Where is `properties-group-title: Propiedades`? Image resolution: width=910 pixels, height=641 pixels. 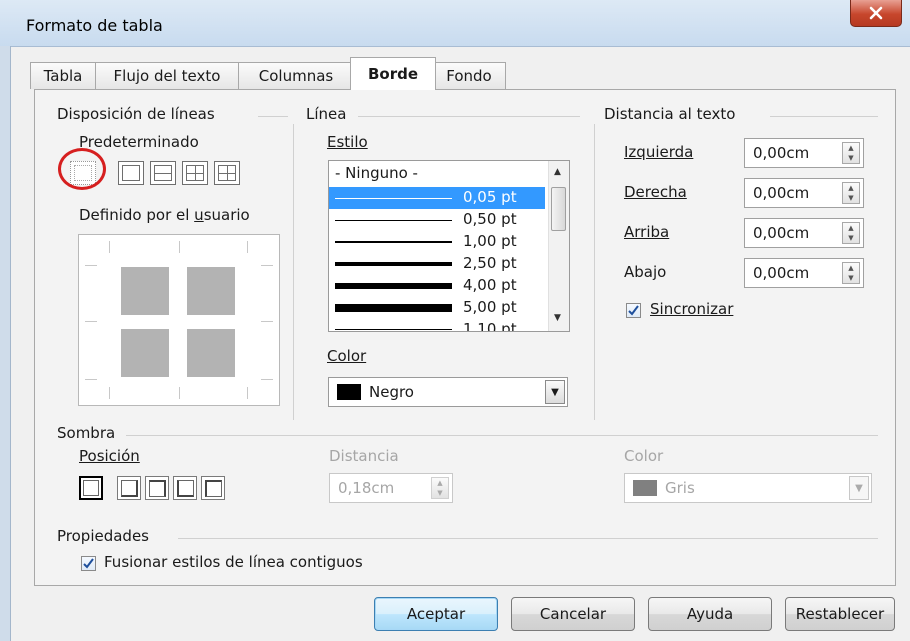 properties-group-title: Propiedades is located at coordinates (106, 536).